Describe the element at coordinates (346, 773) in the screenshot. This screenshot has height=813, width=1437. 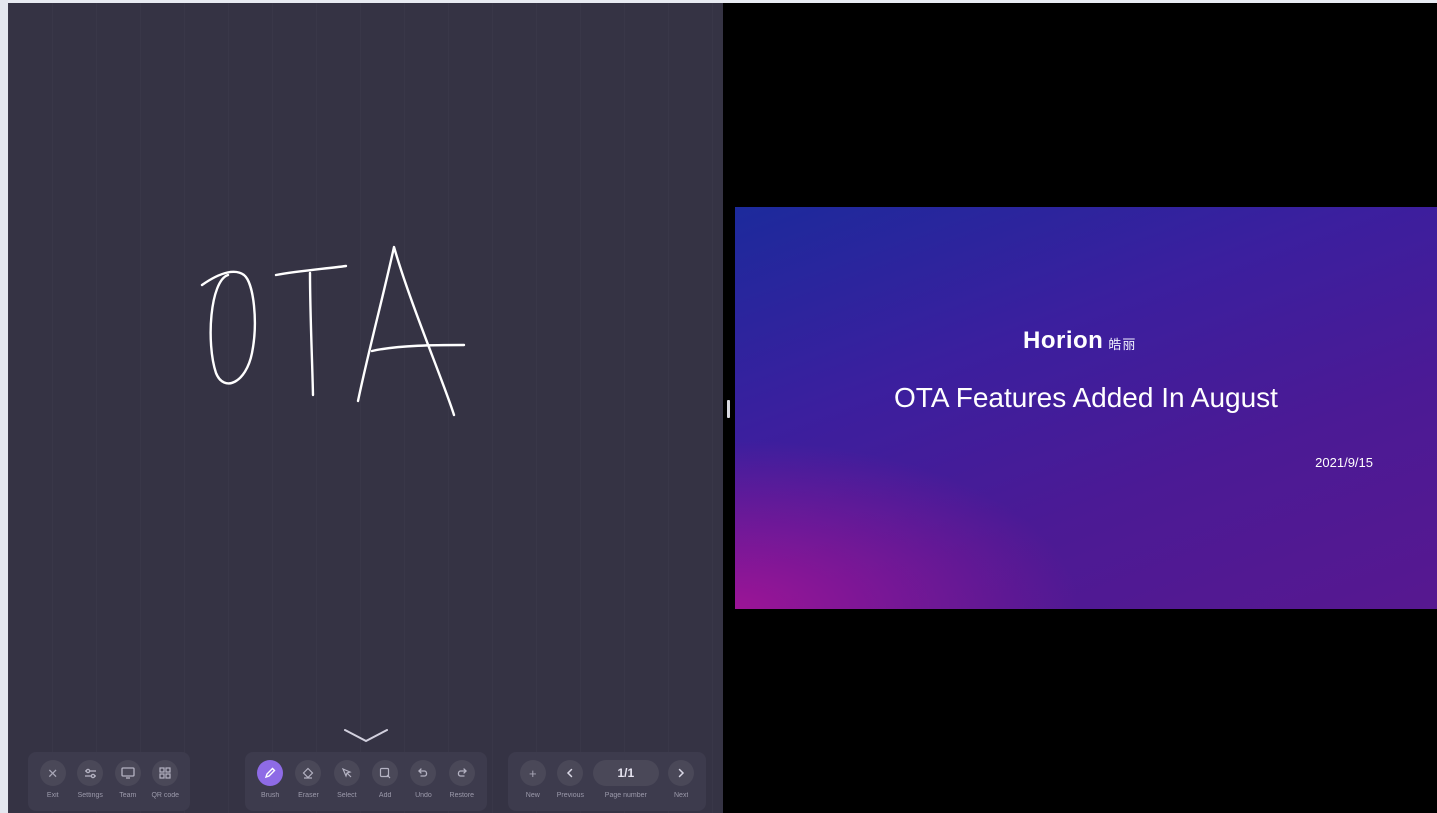
I see `select-icon` at that location.